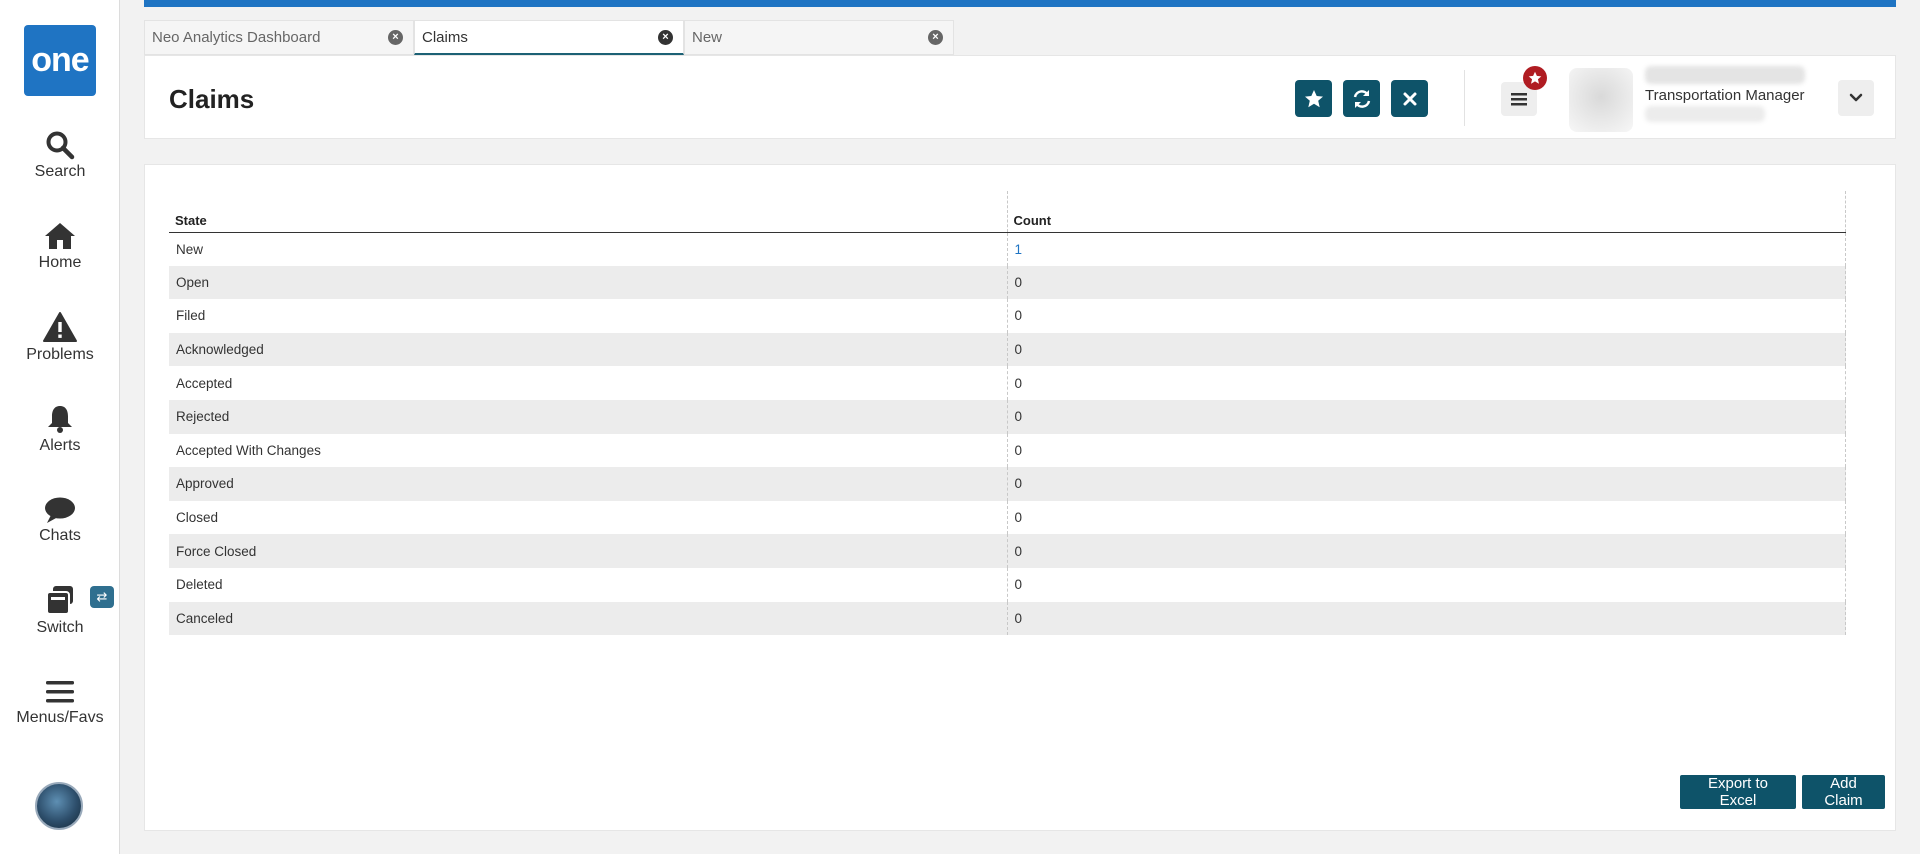 The width and height of the screenshot is (1920, 854). I want to click on switch-arrows-icon: ⇄, so click(102, 597).